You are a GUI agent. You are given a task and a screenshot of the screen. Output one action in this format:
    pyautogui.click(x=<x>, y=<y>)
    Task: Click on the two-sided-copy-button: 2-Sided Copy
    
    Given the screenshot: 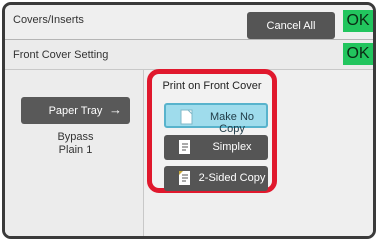 What is the action you would take?
    pyautogui.click(x=216, y=178)
    